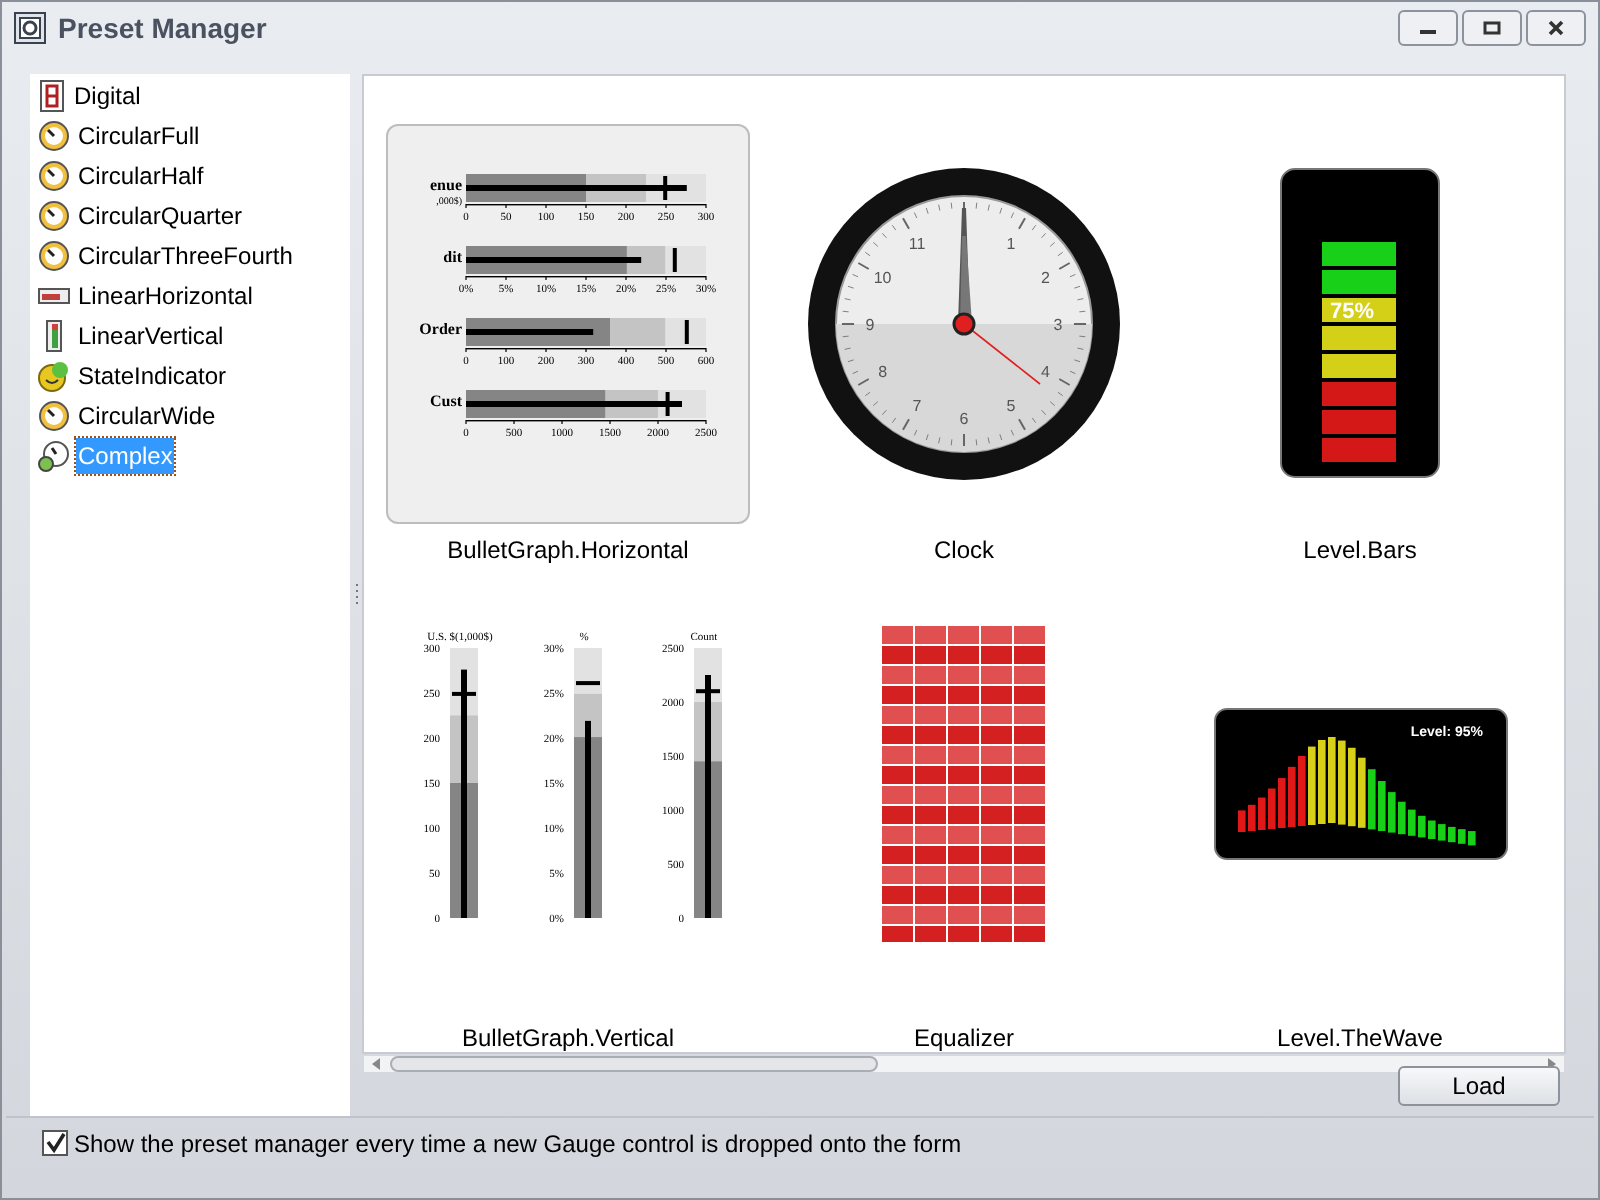 The width and height of the screenshot is (1600, 1200). I want to click on preset-list-item: Digital, so click(107, 95).